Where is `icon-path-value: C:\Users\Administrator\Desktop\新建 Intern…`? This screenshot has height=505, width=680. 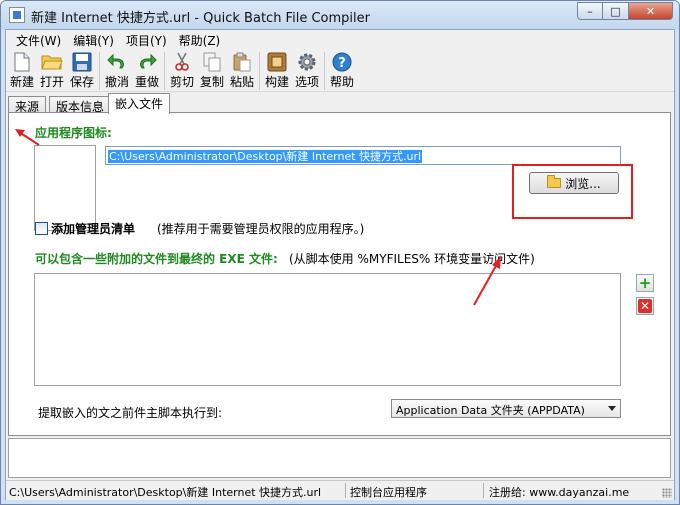
icon-path-value: C:\Users\Administrator\Desktop\新建 Intern… is located at coordinates (265, 156).